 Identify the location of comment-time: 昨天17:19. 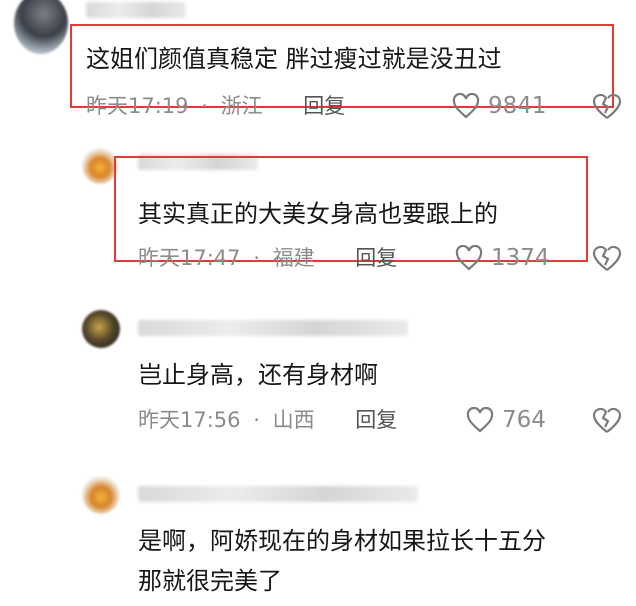
(137, 106).